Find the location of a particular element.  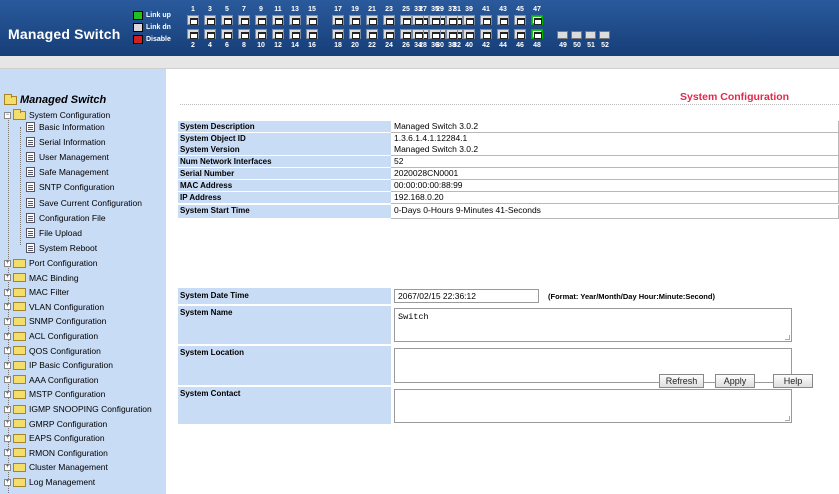

port-1-icon is located at coordinates (193, 20).